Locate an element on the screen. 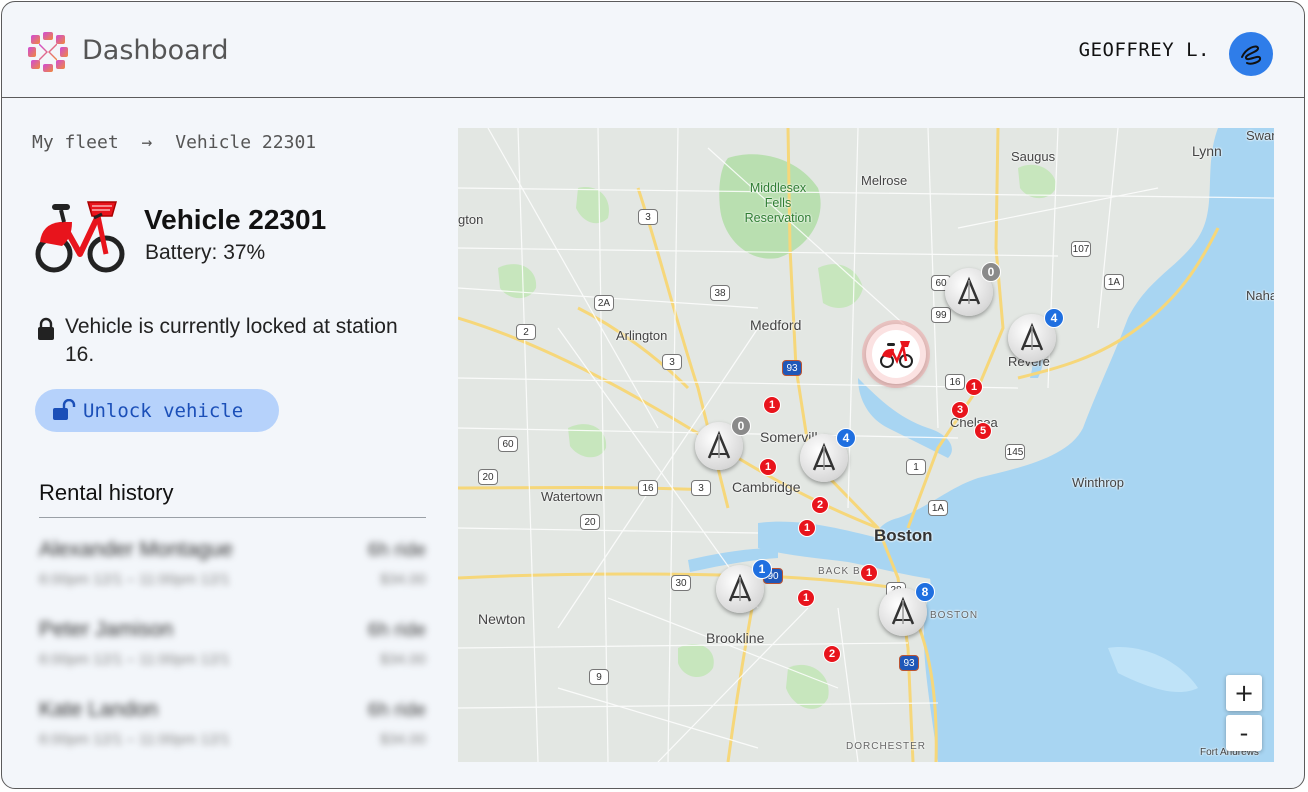 The image size is (1308, 792). station-count-badge: 1 is located at coordinates (762, 569).